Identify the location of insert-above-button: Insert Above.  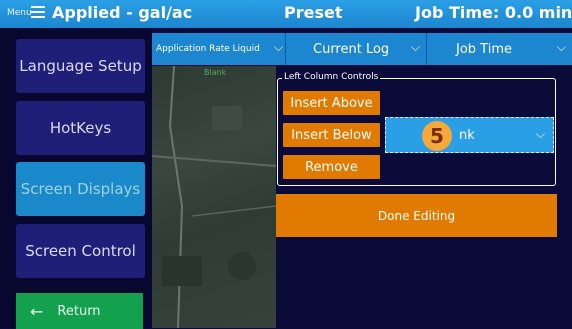
(331, 103).